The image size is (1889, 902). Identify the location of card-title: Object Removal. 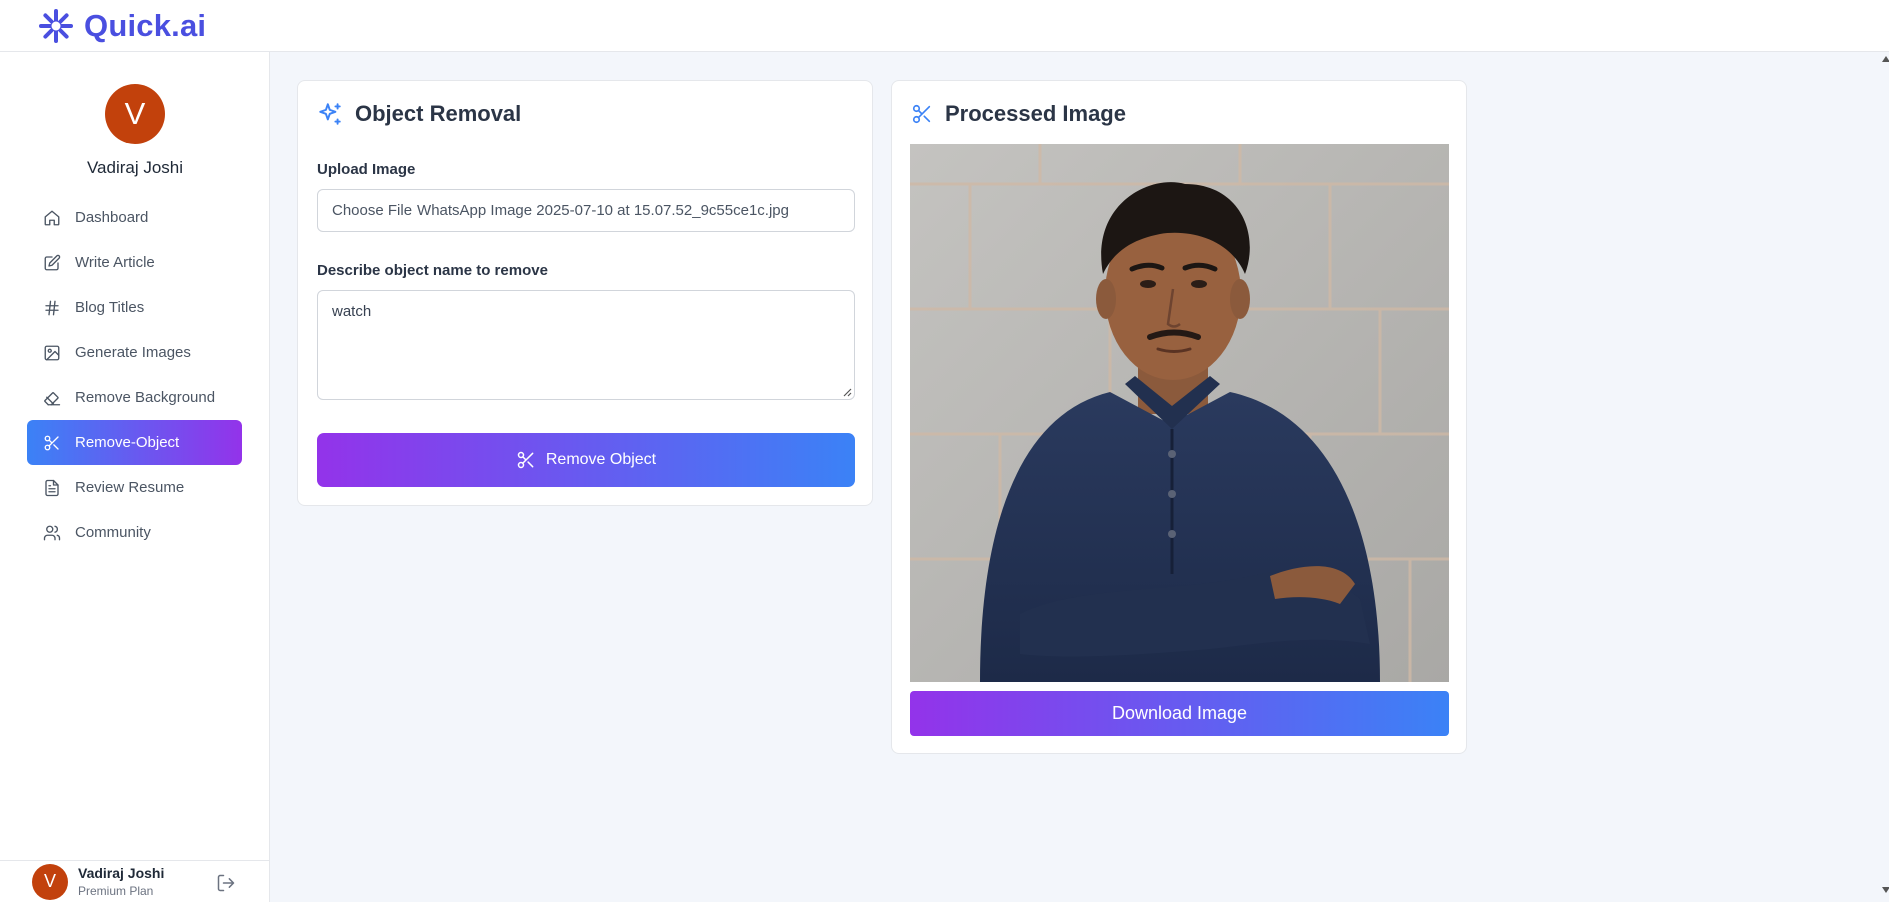
(438, 113).